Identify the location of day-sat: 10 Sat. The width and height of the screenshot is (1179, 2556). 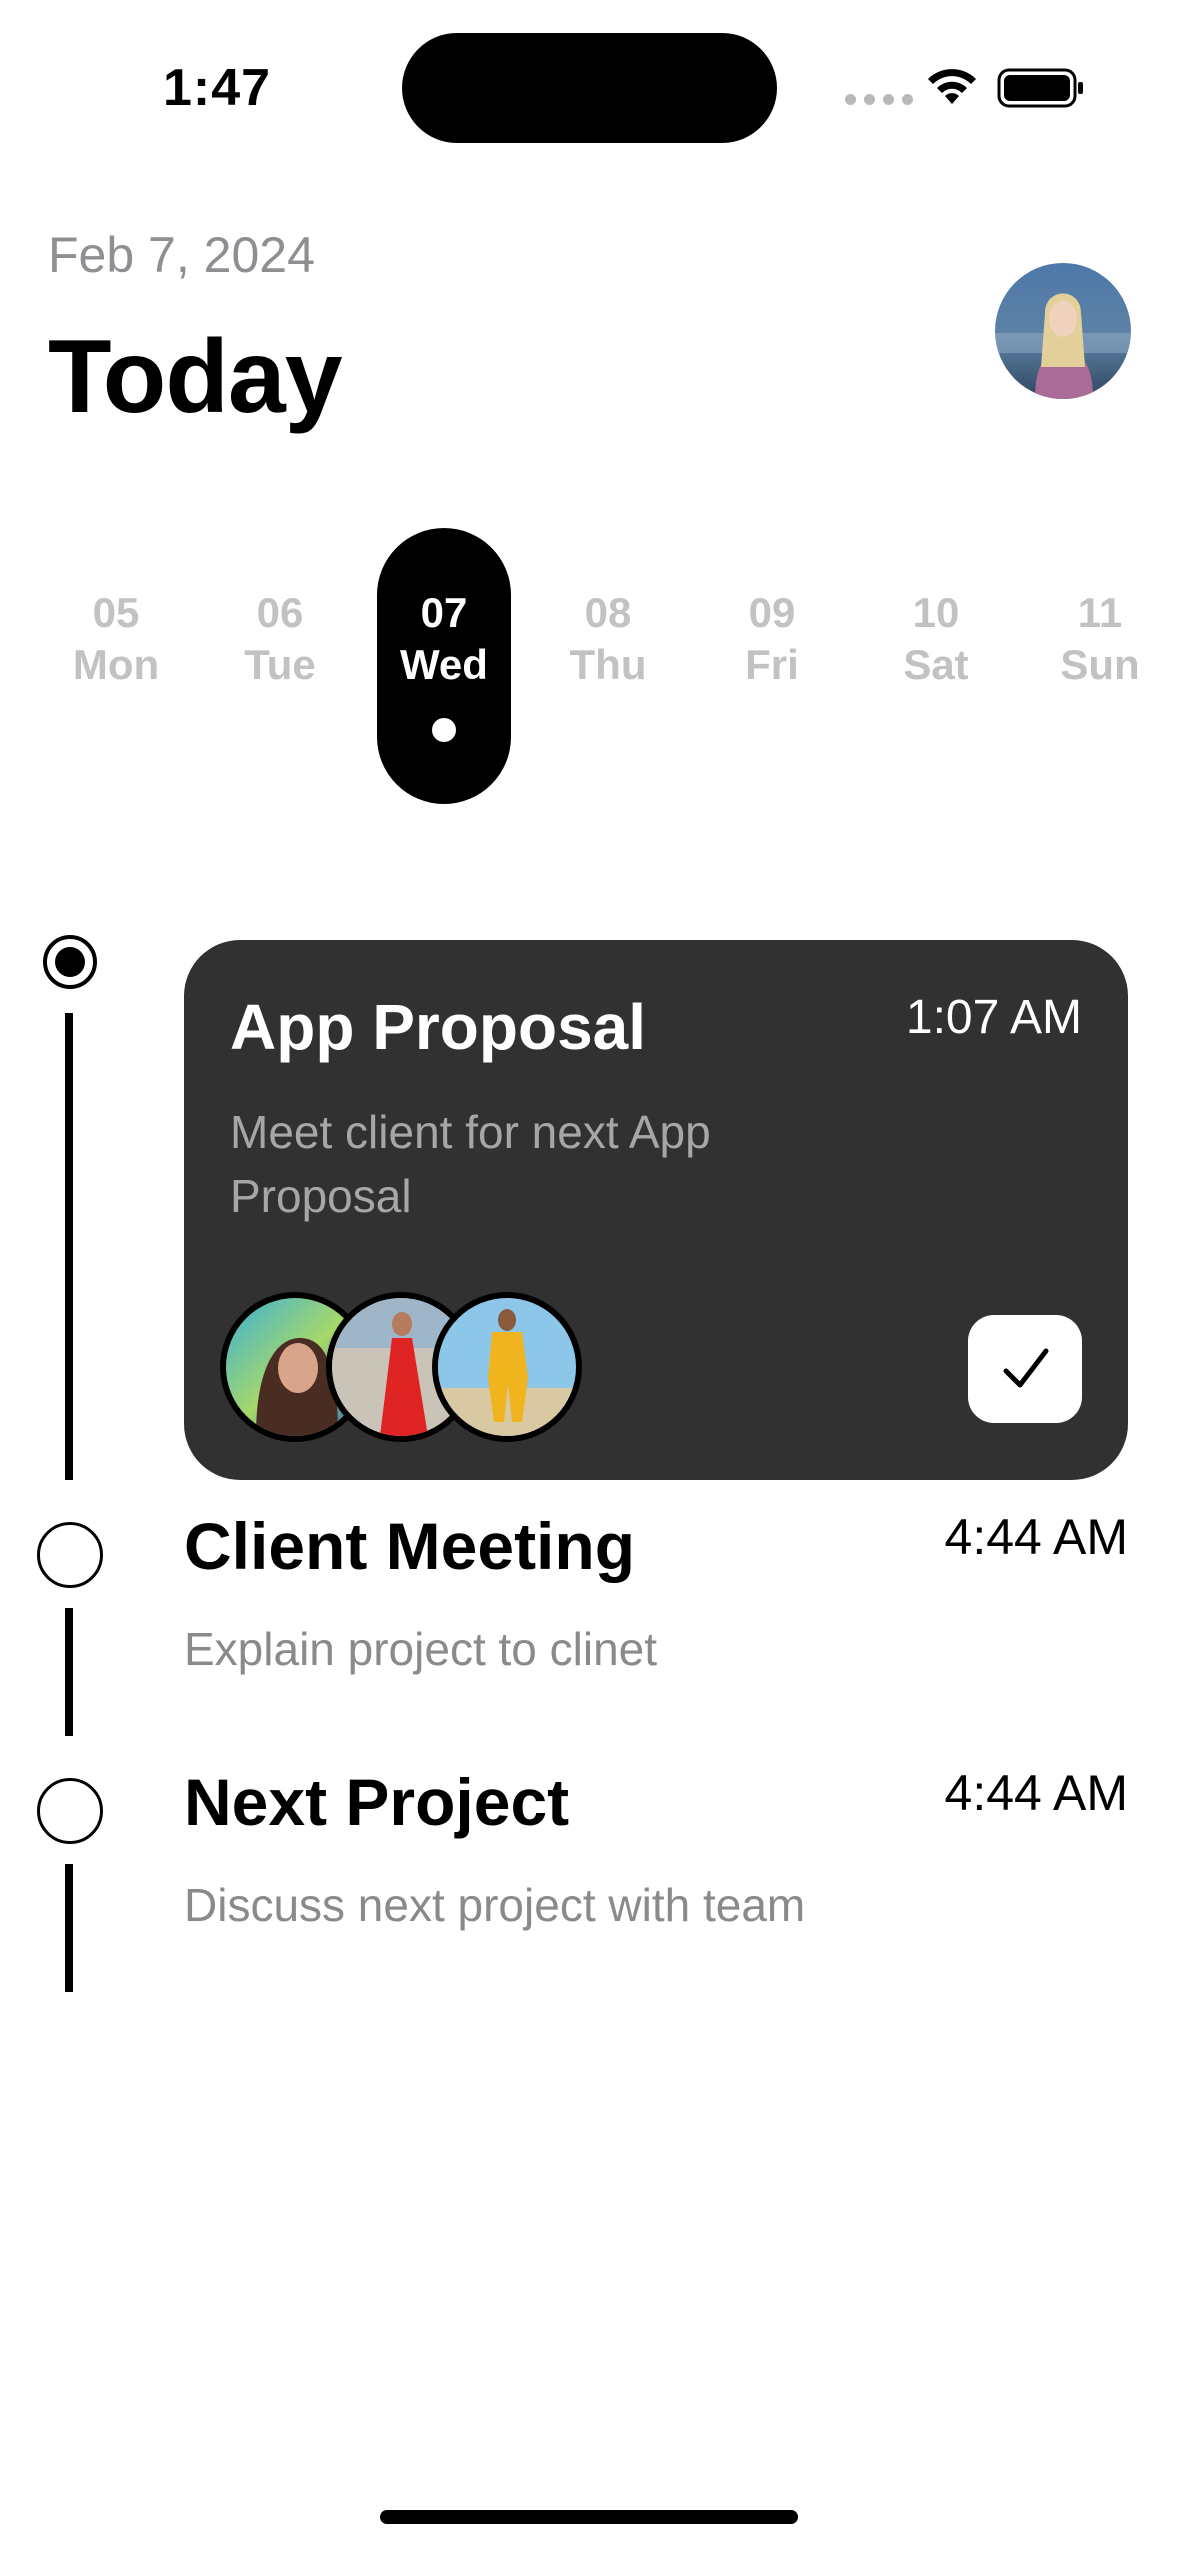
(936, 666).